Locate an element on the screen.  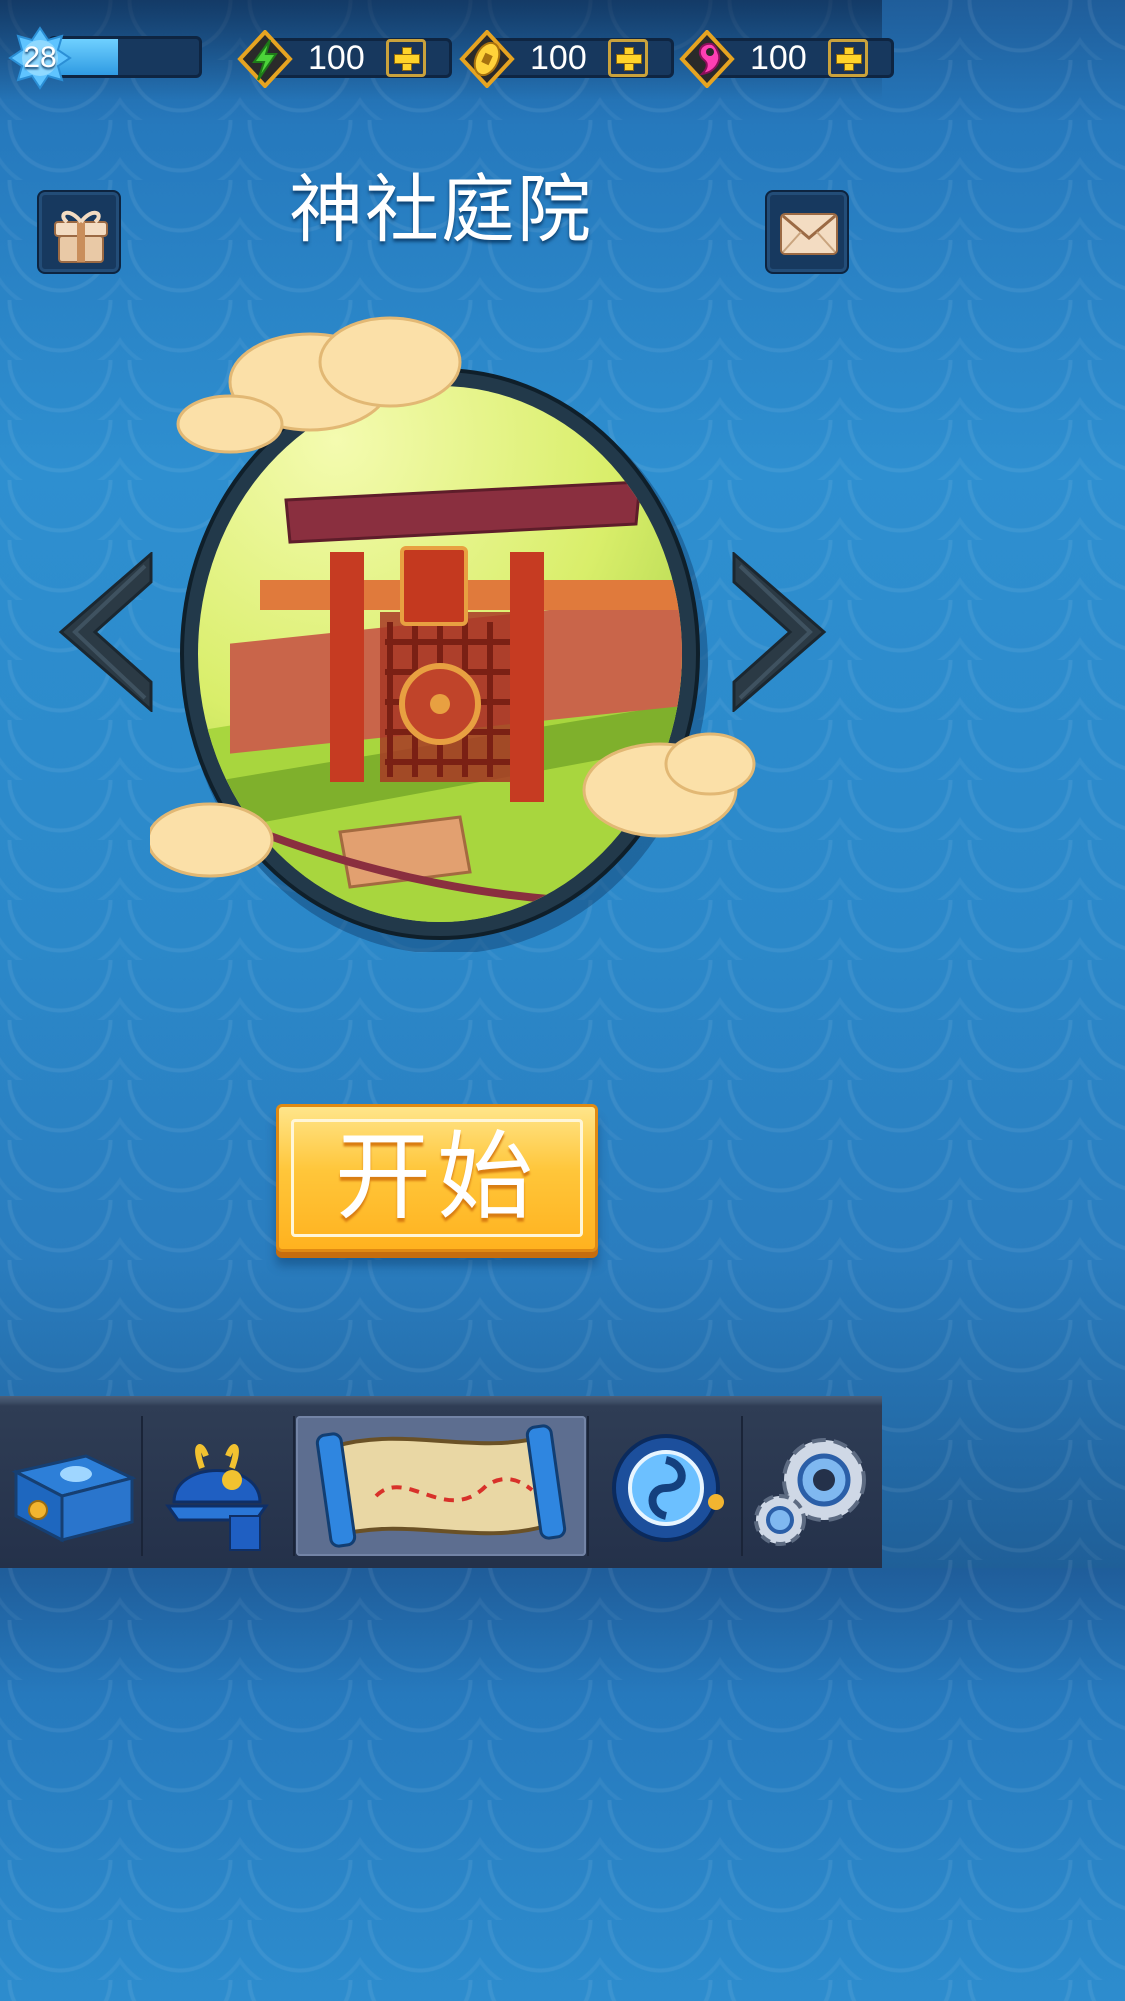
gold-coin-icon is located at coordinates (487, 59).